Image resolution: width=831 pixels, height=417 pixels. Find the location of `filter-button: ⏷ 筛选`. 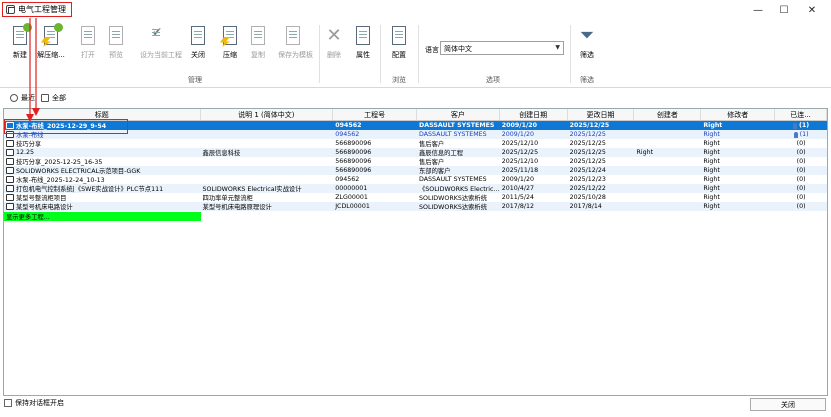

filter-button: ⏷ 筛选 is located at coordinates (587, 42).